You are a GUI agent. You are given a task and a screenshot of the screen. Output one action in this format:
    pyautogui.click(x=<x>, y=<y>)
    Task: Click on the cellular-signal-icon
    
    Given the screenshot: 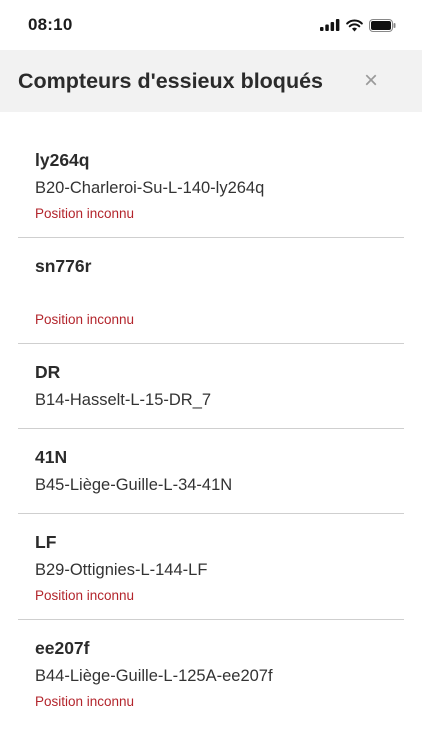 What is the action you would take?
    pyautogui.click(x=330, y=25)
    